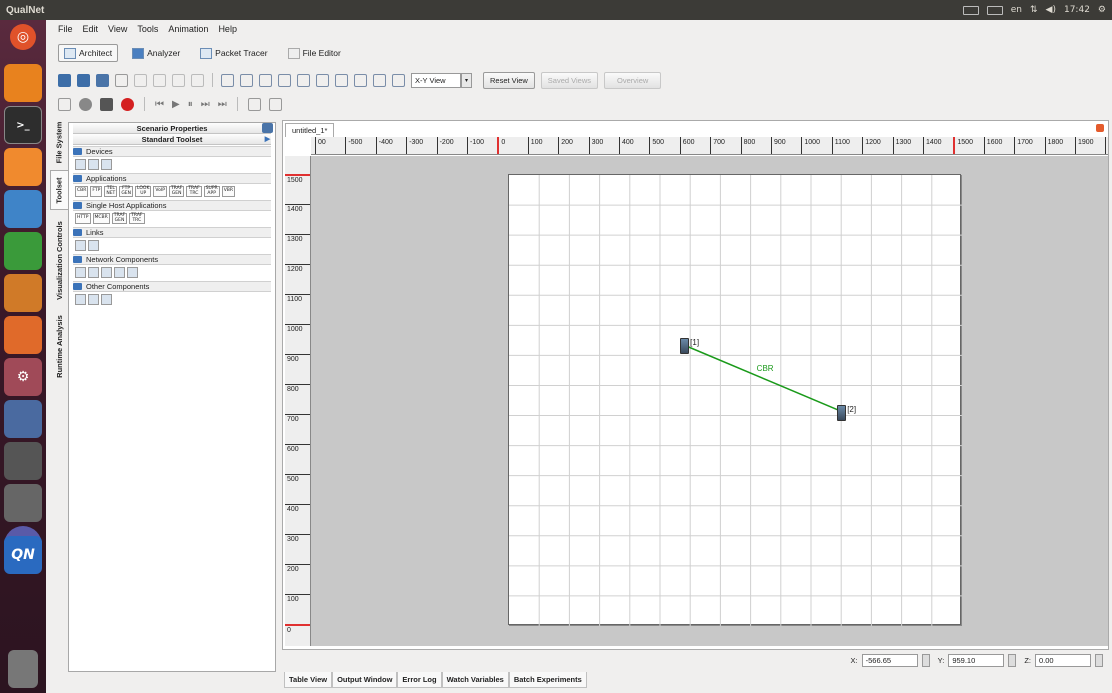 The width and height of the screenshot is (1112, 693). Describe the element at coordinates (172, 151) in the screenshot. I see `toolset-section-header: Devices` at that location.